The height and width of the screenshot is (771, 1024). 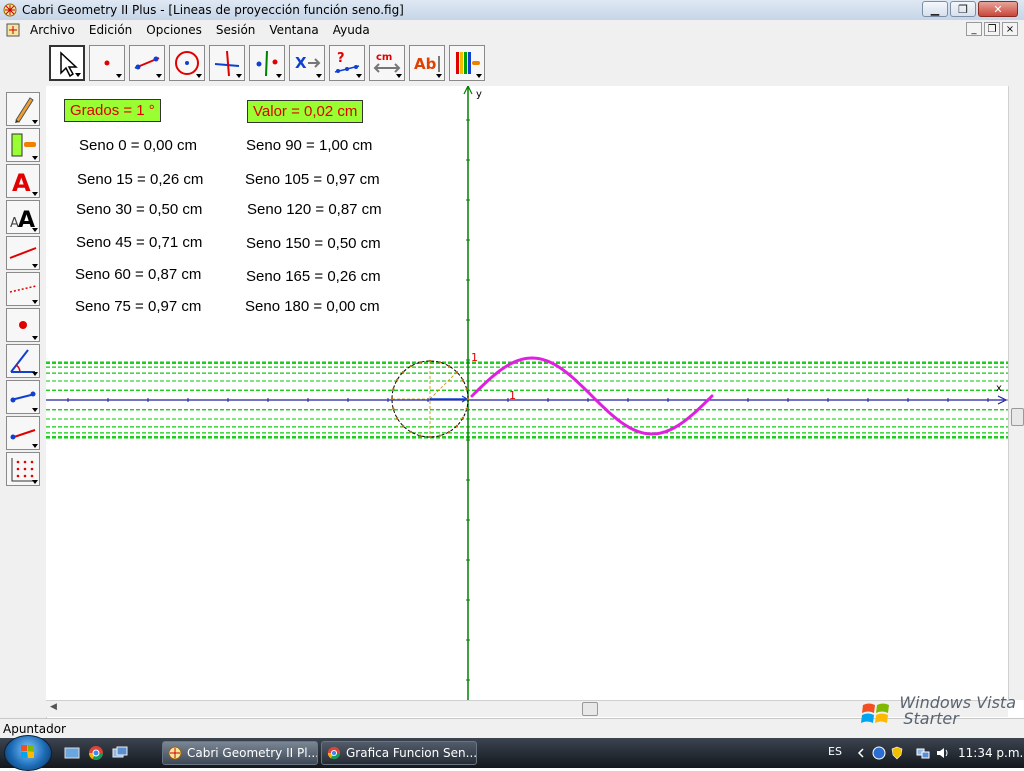 What do you see at coordinates (236, 30) in the screenshot?
I see `menu-sesion: Sesión` at bounding box center [236, 30].